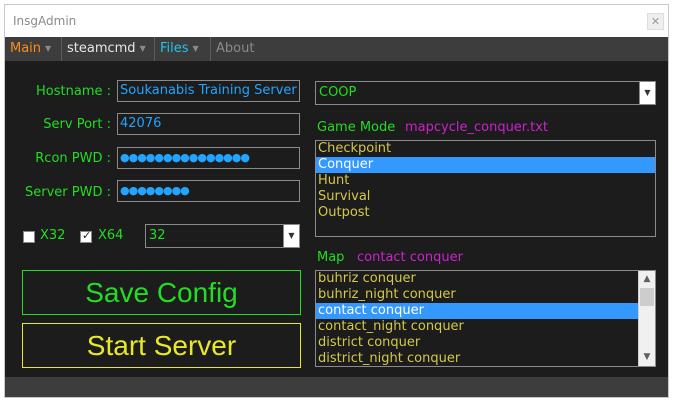 The height and width of the screenshot is (402, 673). What do you see at coordinates (53, 235) in the screenshot?
I see `x32-label: X32` at bounding box center [53, 235].